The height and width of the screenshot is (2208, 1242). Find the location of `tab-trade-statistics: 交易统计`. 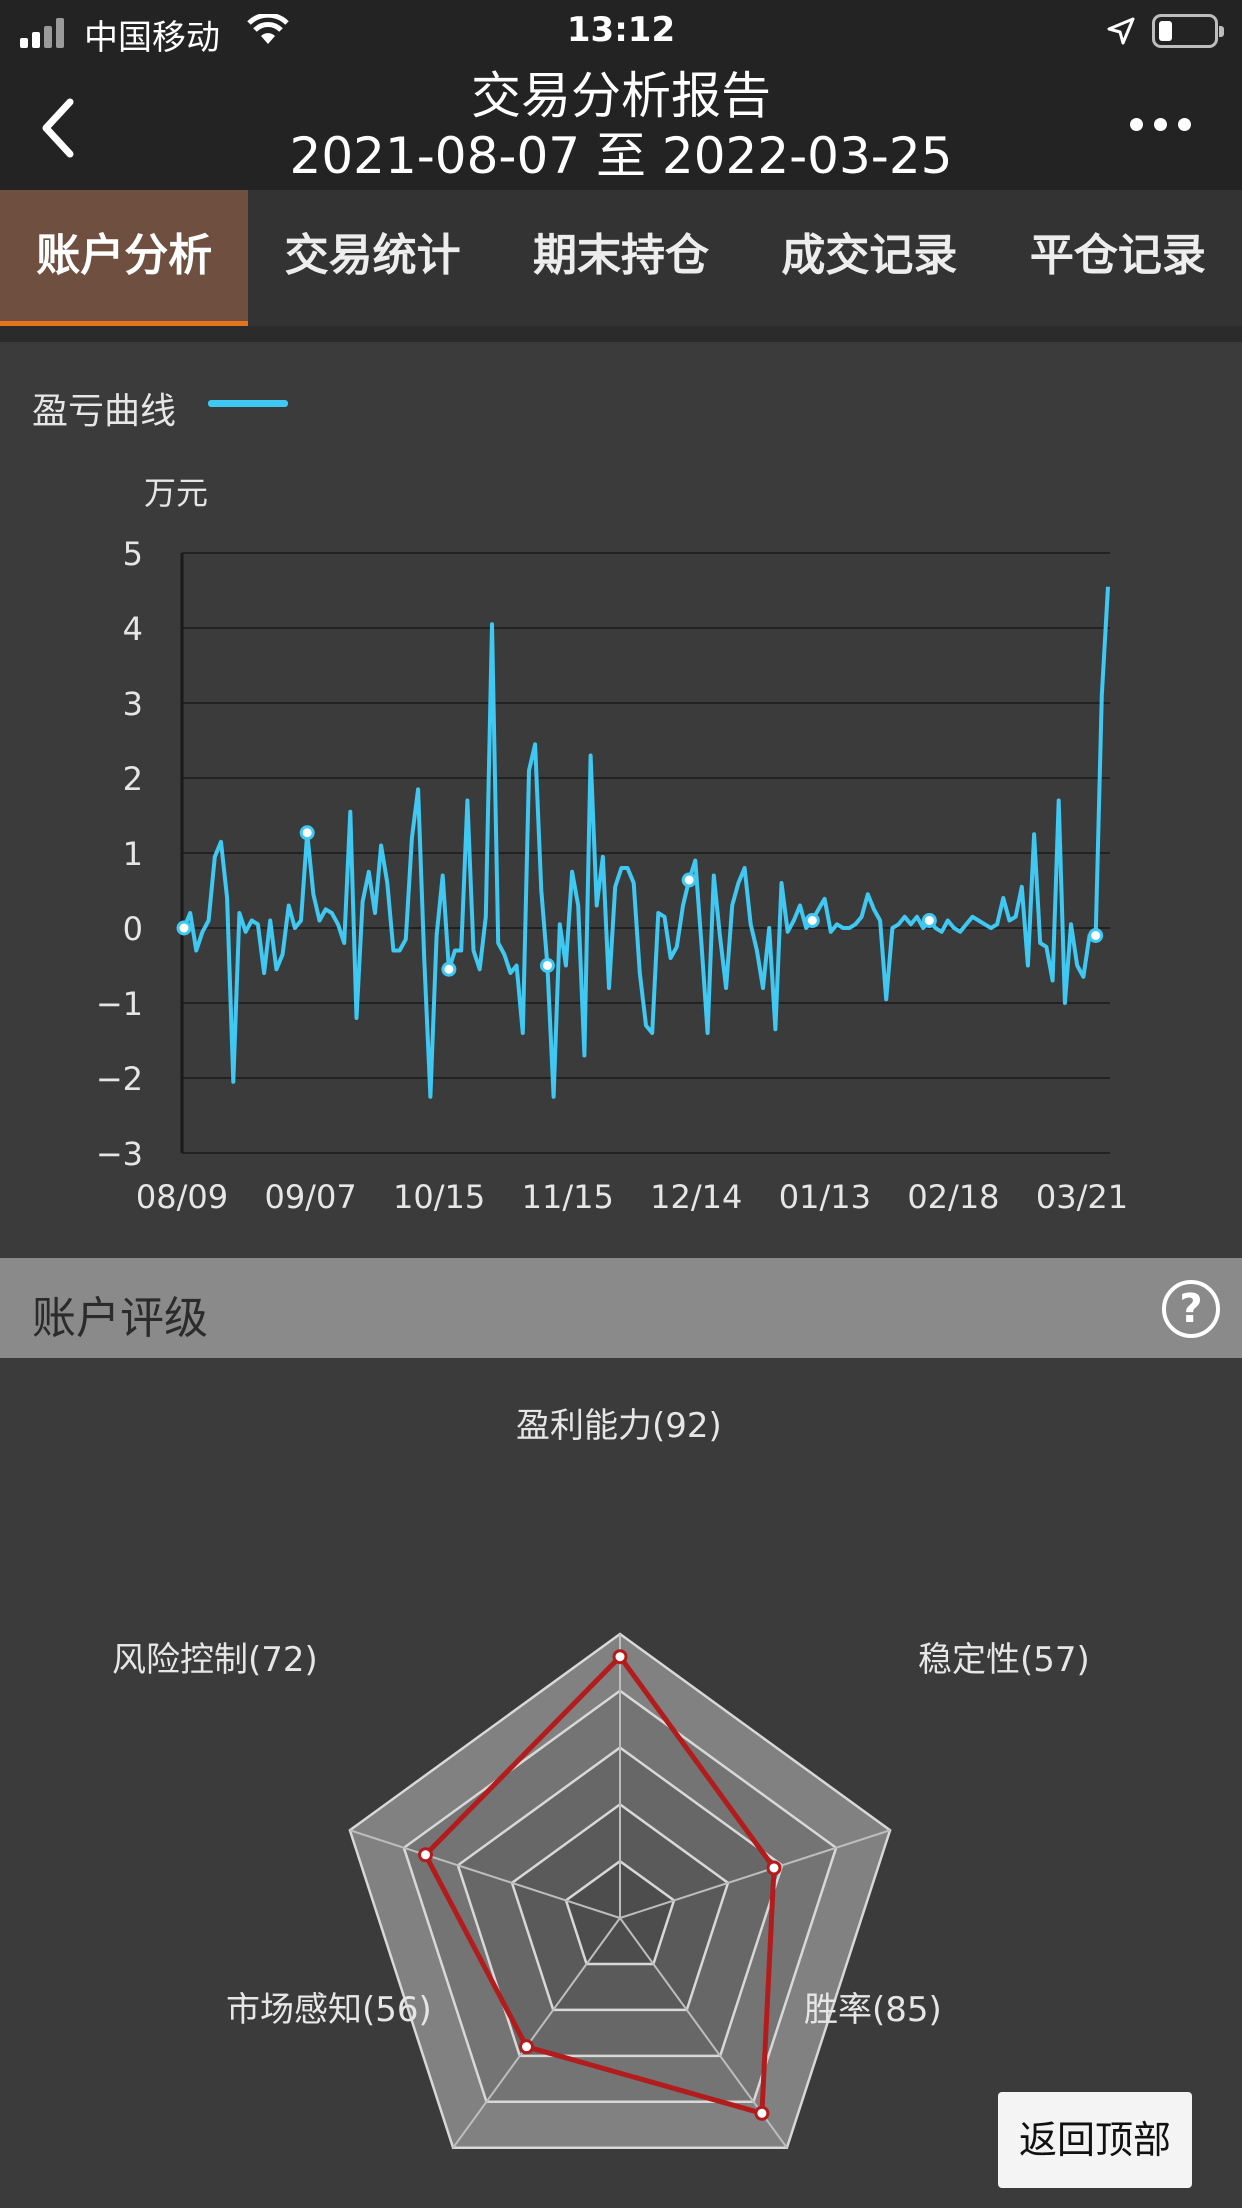

tab-trade-statistics: 交易统计 is located at coordinates (372, 258).